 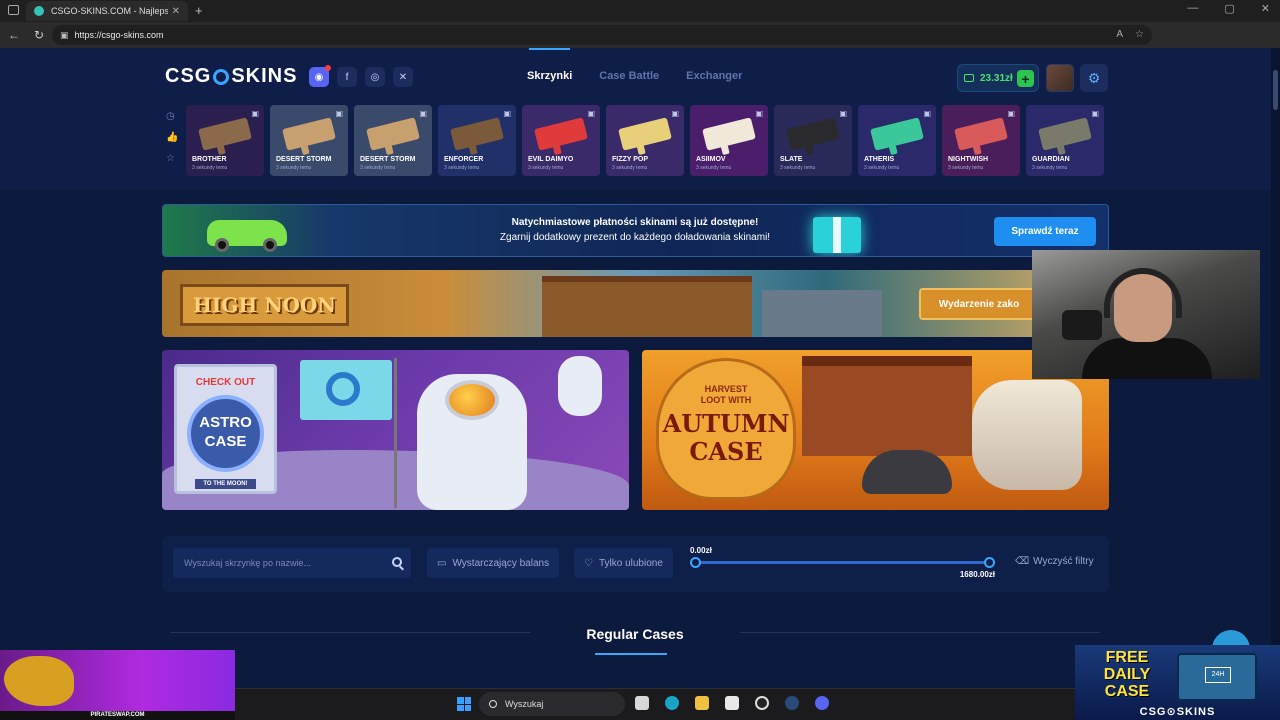 I want to click on nav-buttons: ← ↻, so click(x=26, y=35).